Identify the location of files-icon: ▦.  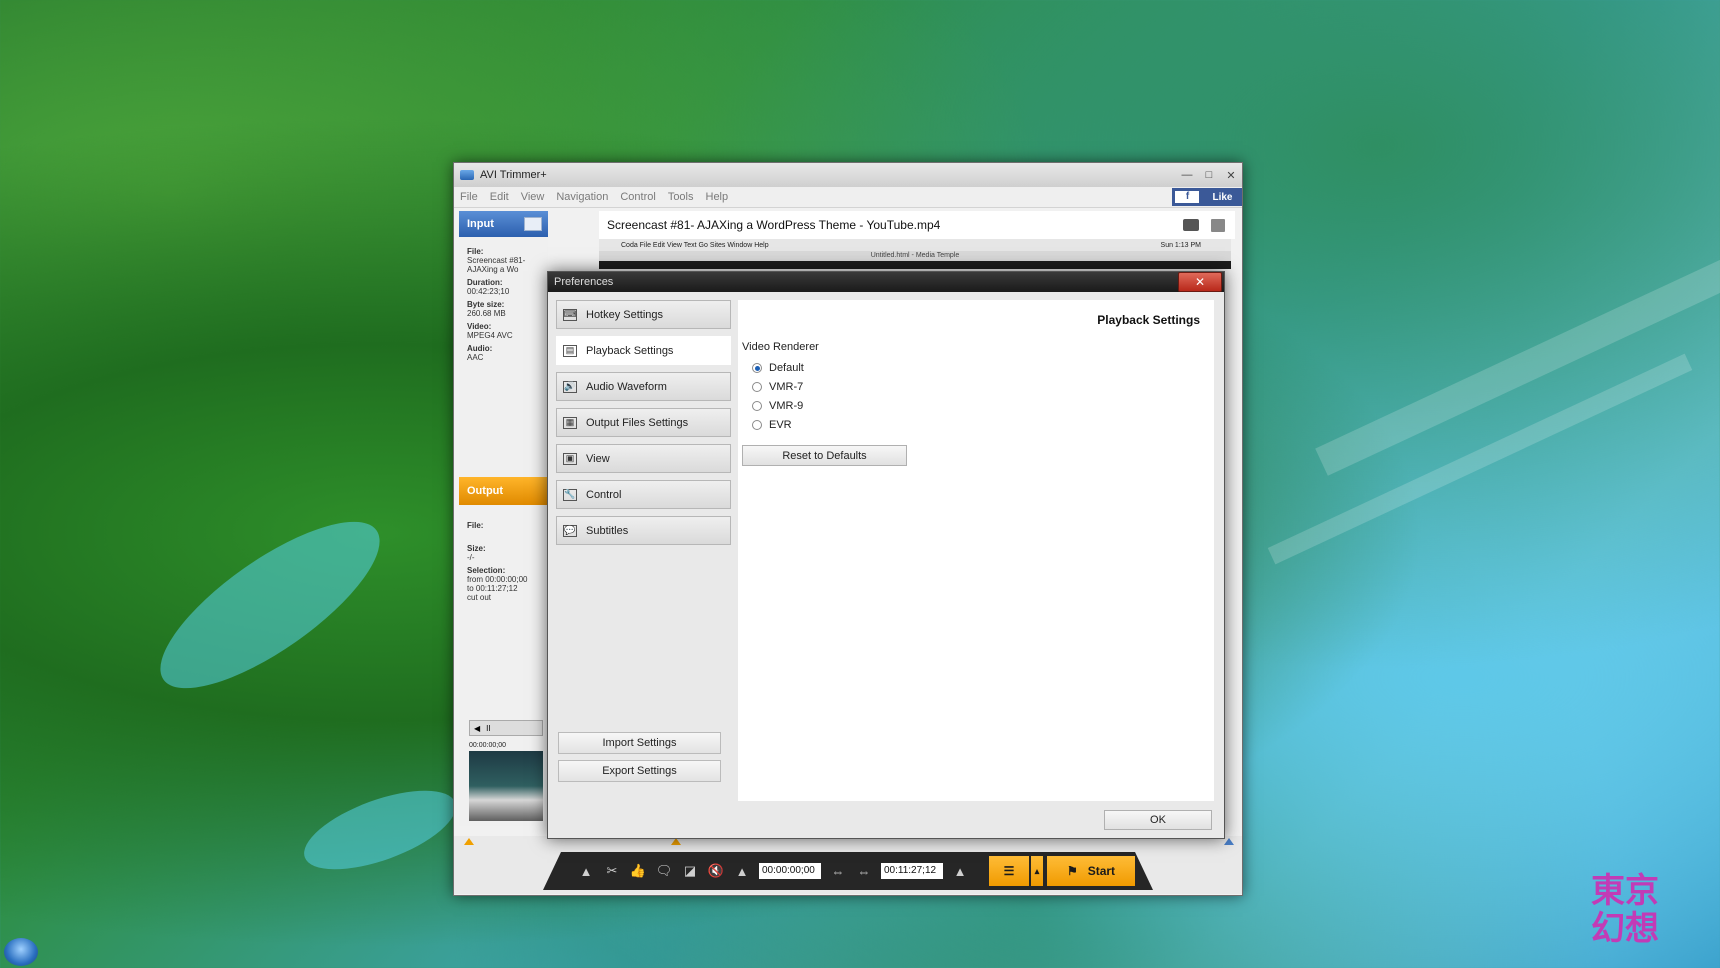
(570, 422).